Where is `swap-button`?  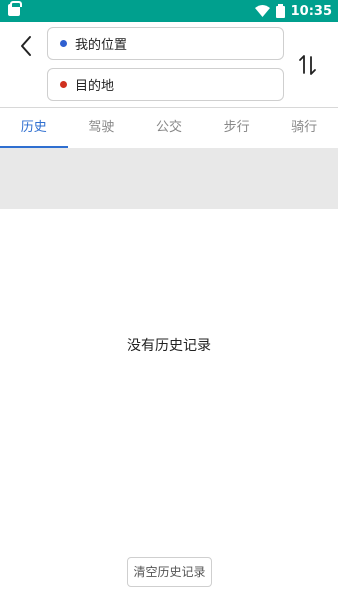 swap-button is located at coordinates (308, 65).